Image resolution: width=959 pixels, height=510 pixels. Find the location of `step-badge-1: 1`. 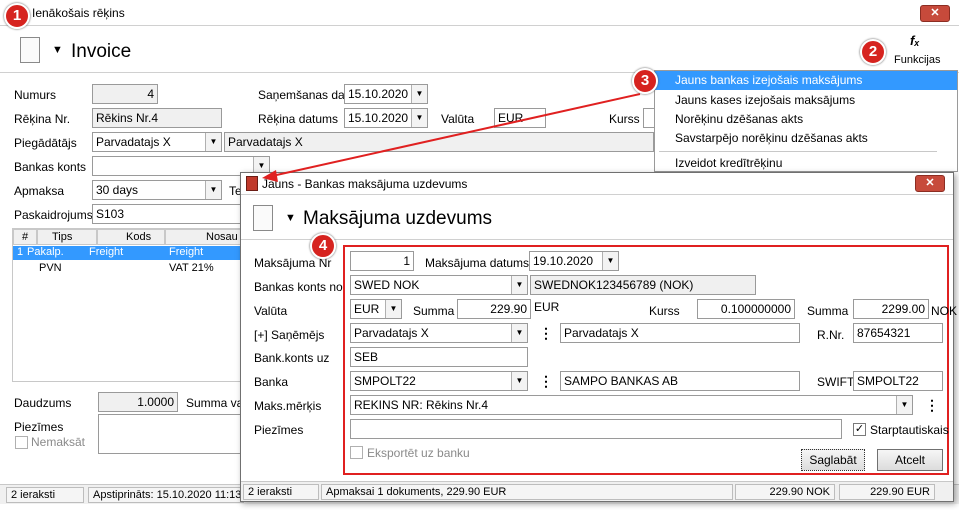

step-badge-1: 1 is located at coordinates (17, 16).